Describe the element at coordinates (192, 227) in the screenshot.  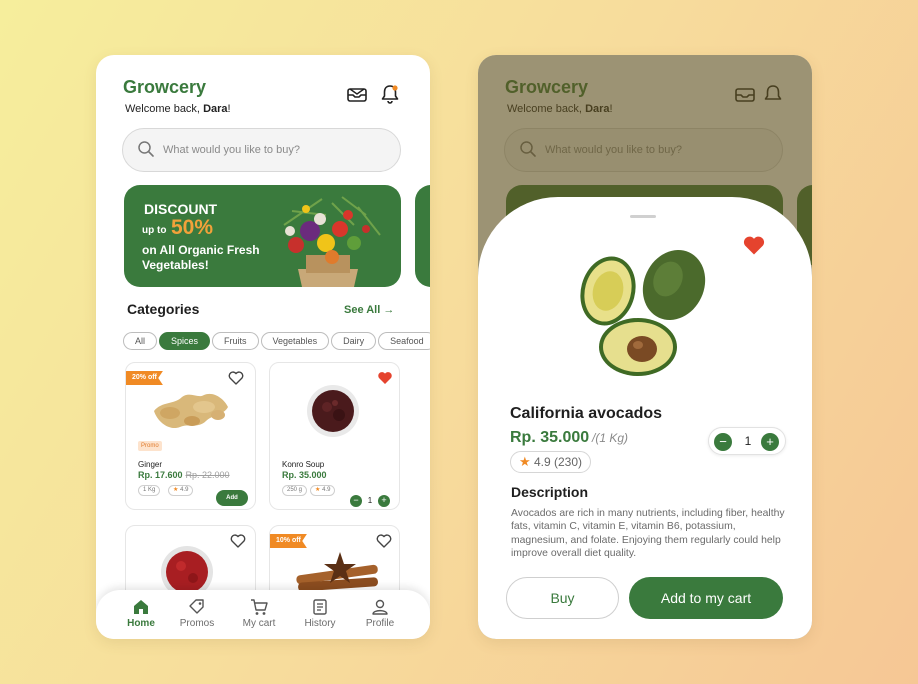
I see `banner-percent: 50%` at that location.